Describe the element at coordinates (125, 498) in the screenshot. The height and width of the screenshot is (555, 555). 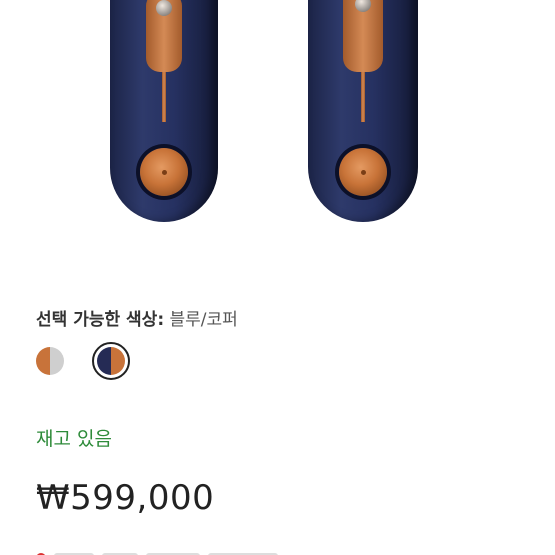
I see `product-price: ₩599,000` at that location.